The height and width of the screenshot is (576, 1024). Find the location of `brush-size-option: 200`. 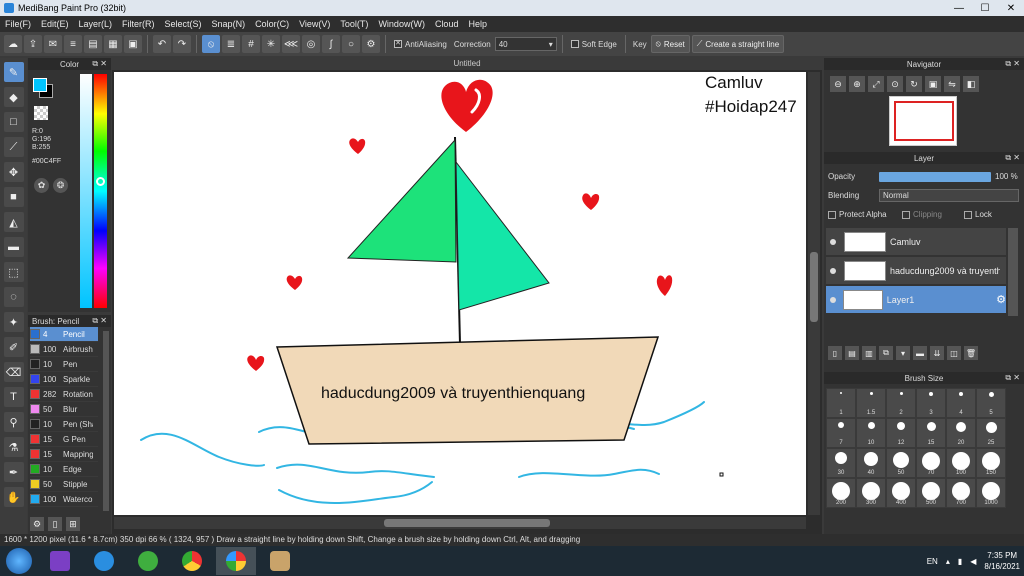

brush-size-option: 200 is located at coordinates (841, 493).